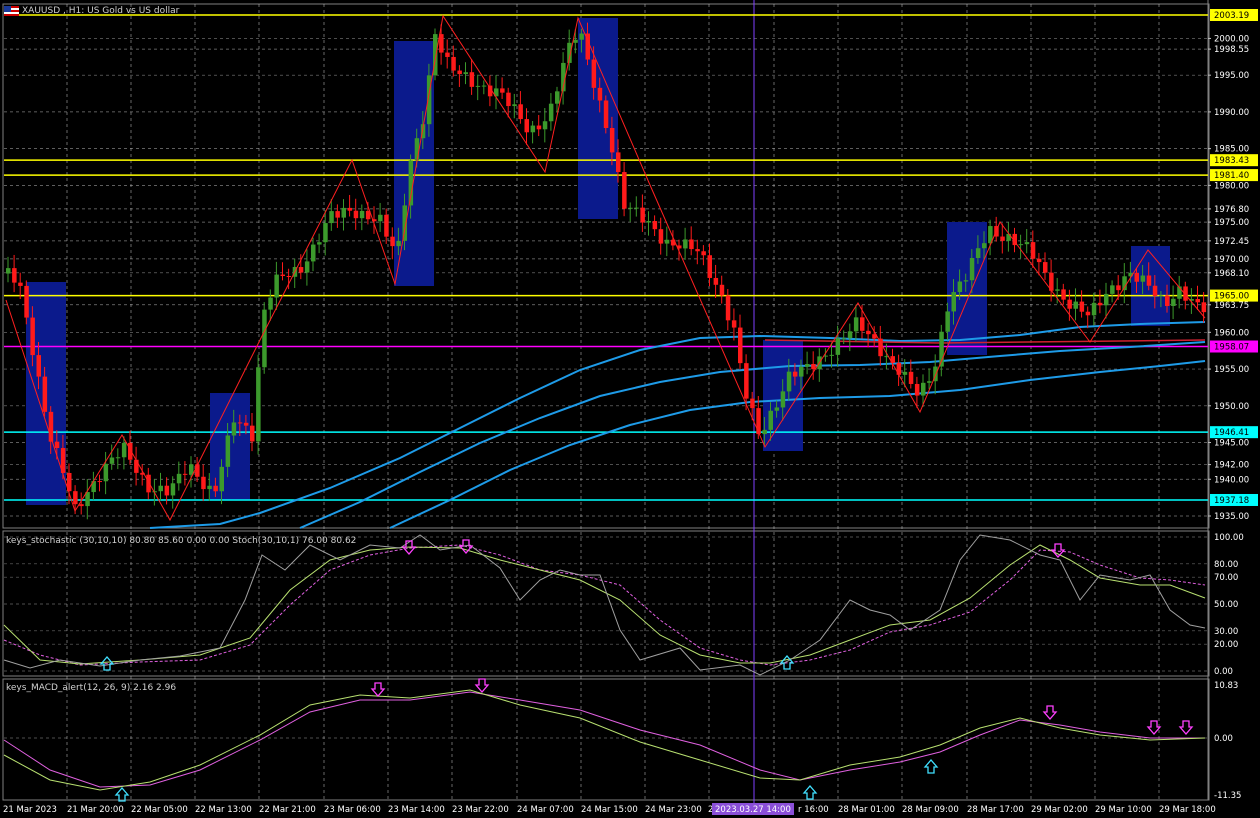 The image size is (1260, 818). Describe the element at coordinates (287, 810) in the screenshot. I see `time-tick-label: 22 Mar 21:00` at that location.